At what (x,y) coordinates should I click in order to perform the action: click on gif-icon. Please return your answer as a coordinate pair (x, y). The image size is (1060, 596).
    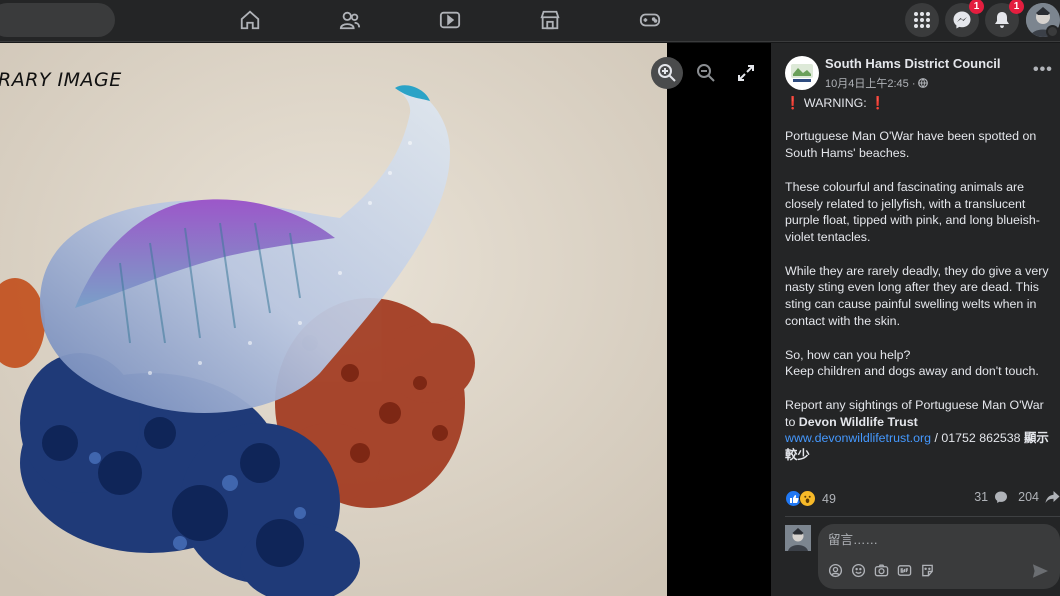
    Looking at the image, I should click on (904, 570).